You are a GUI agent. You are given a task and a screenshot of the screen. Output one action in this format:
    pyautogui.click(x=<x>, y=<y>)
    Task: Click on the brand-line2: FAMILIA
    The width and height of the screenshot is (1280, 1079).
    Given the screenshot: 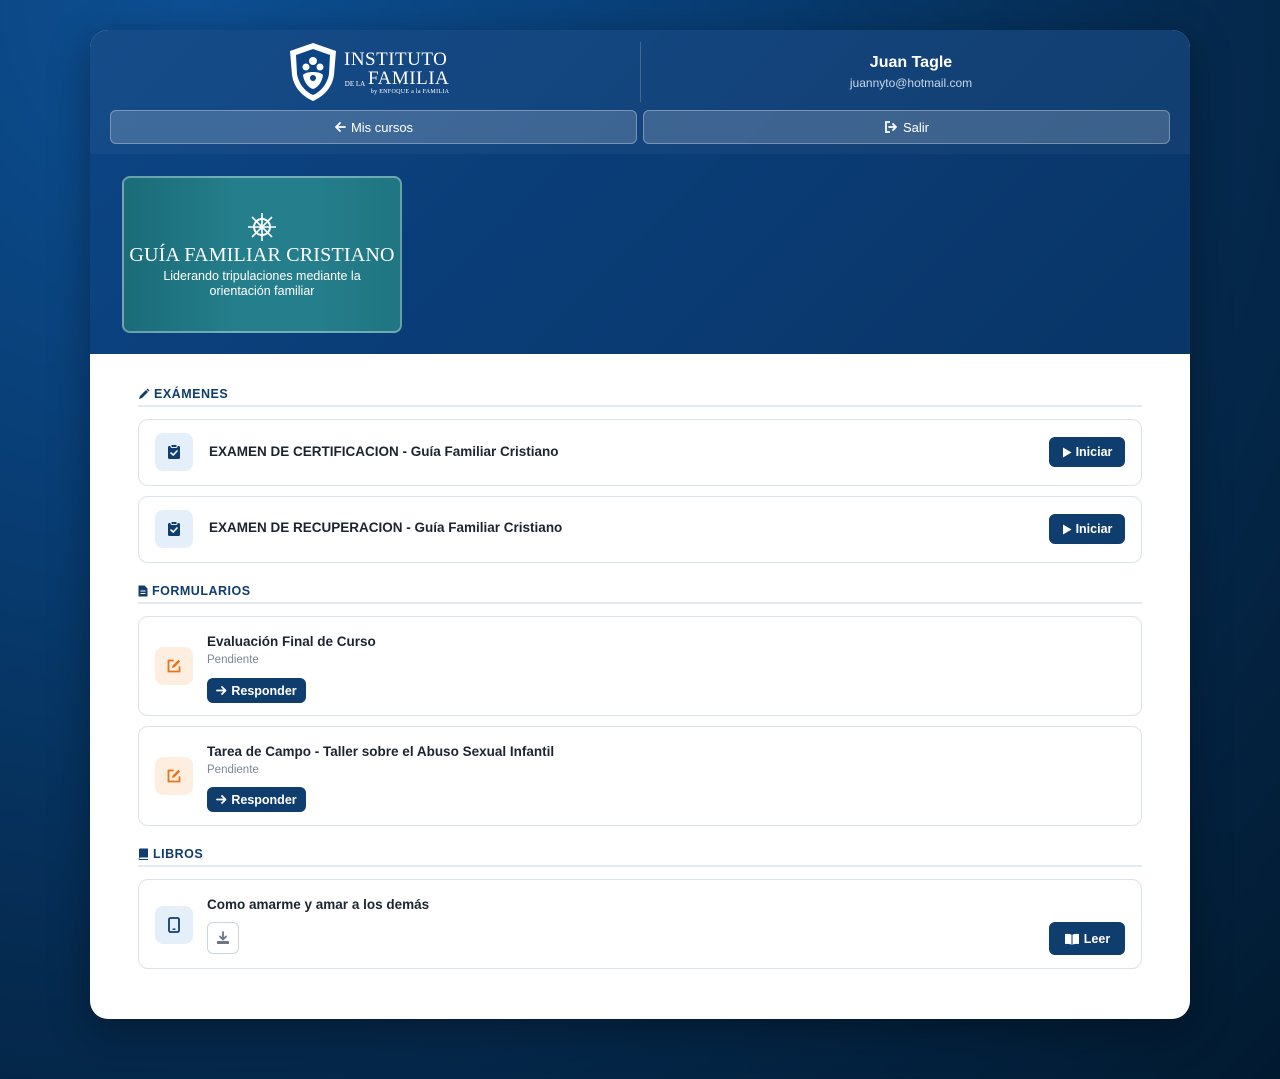 What is the action you would take?
    pyautogui.click(x=409, y=78)
    